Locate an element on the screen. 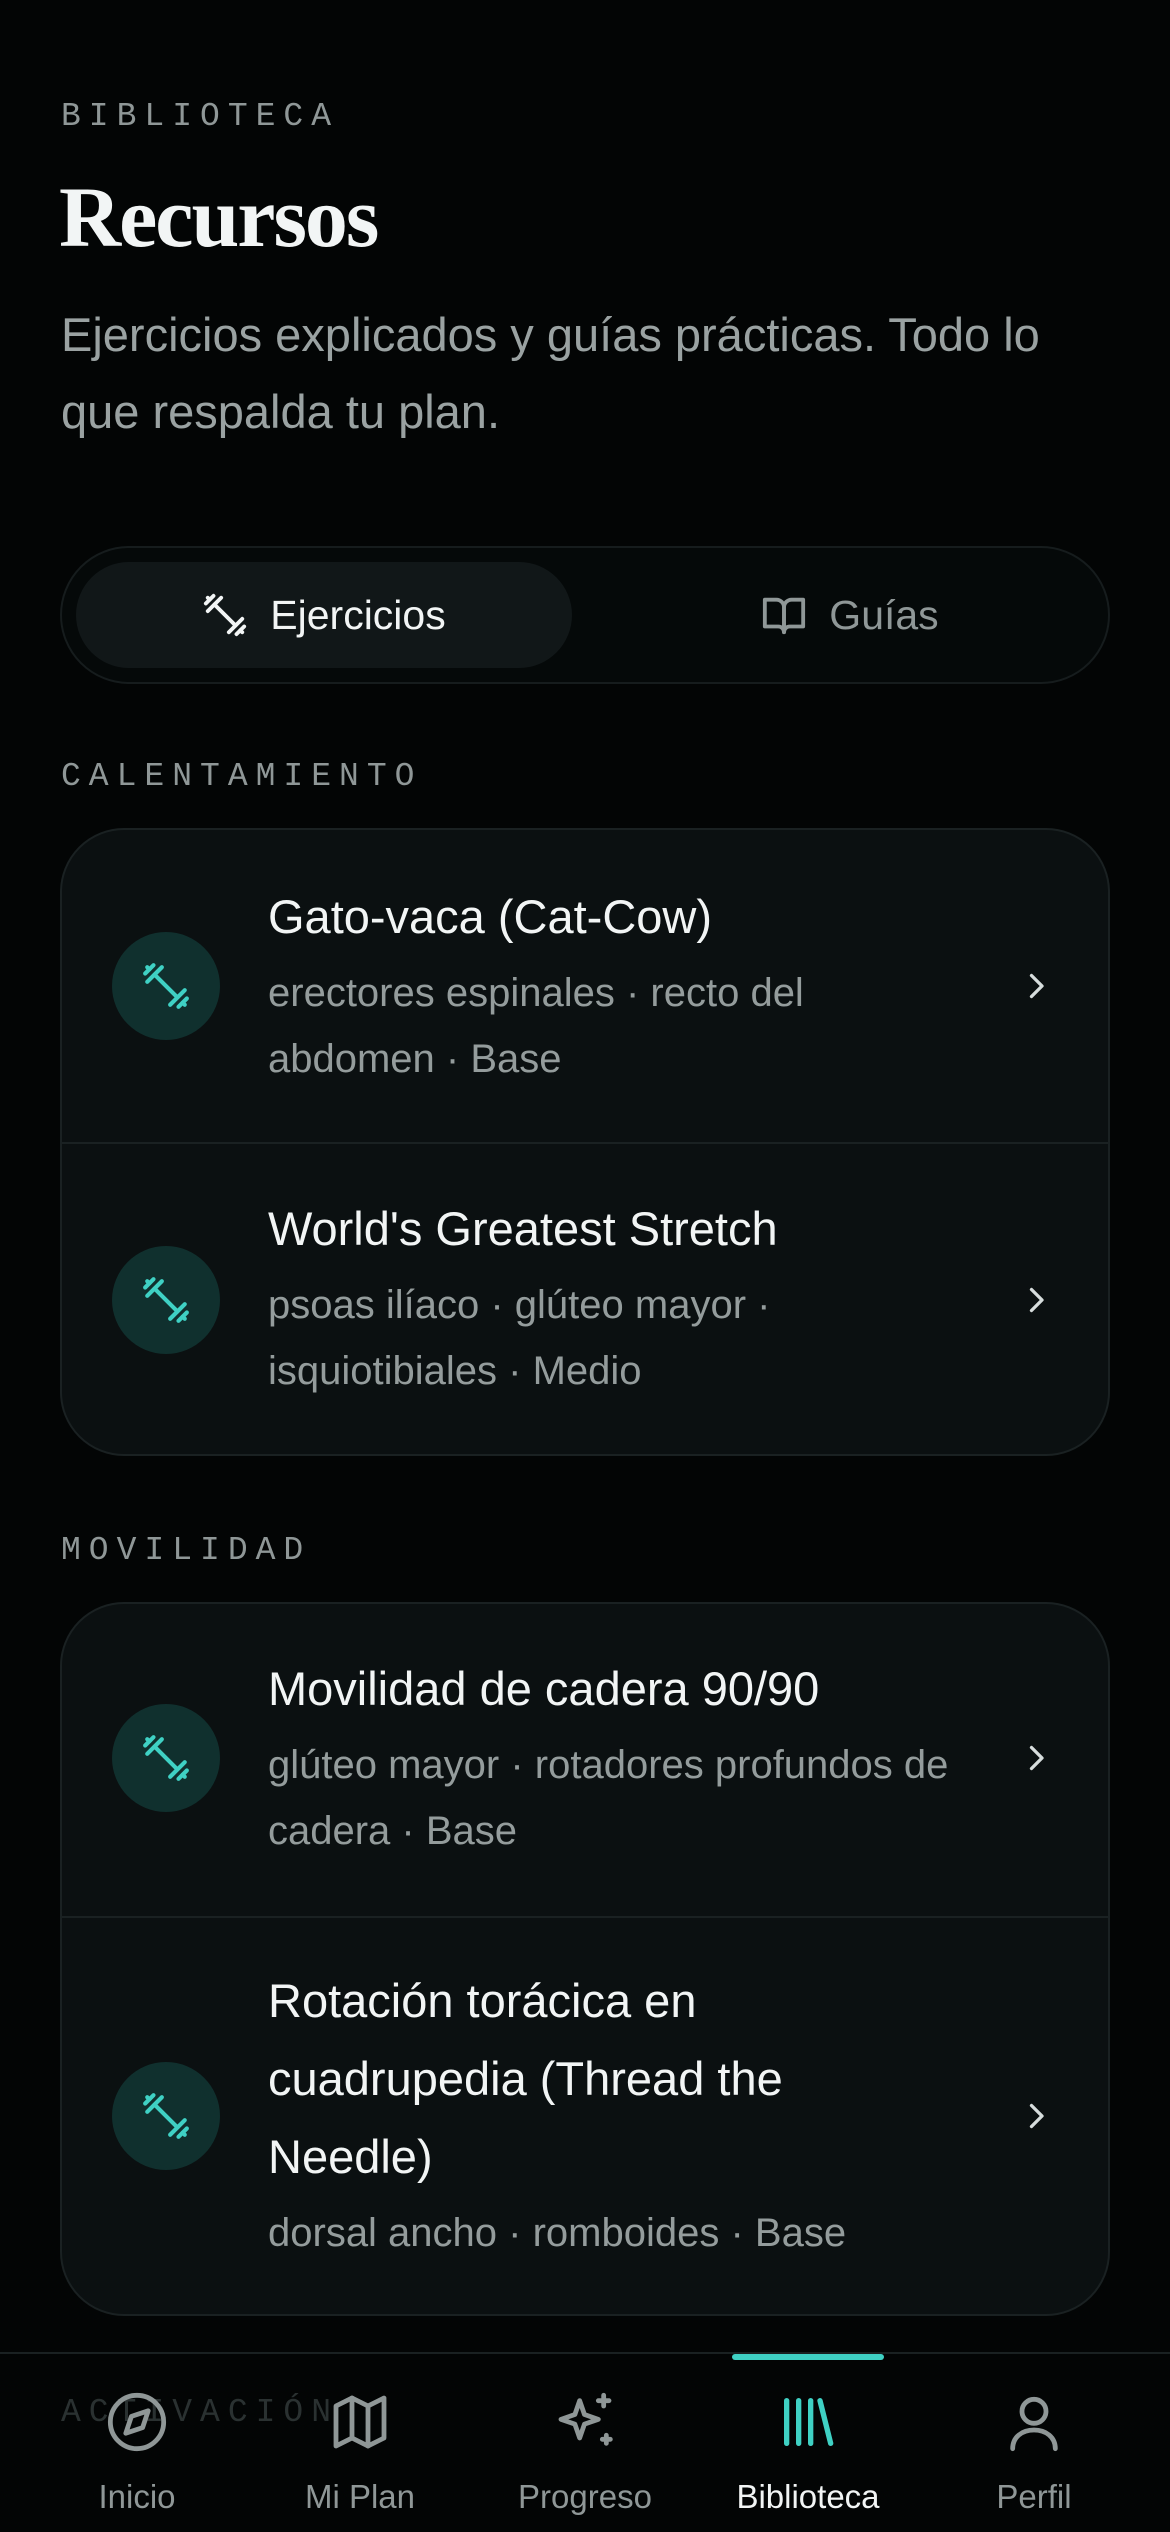 This screenshot has height=2532, width=1170. exercise-meta: dorsal ancho · romboides · Base is located at coordinates (557, 2233).